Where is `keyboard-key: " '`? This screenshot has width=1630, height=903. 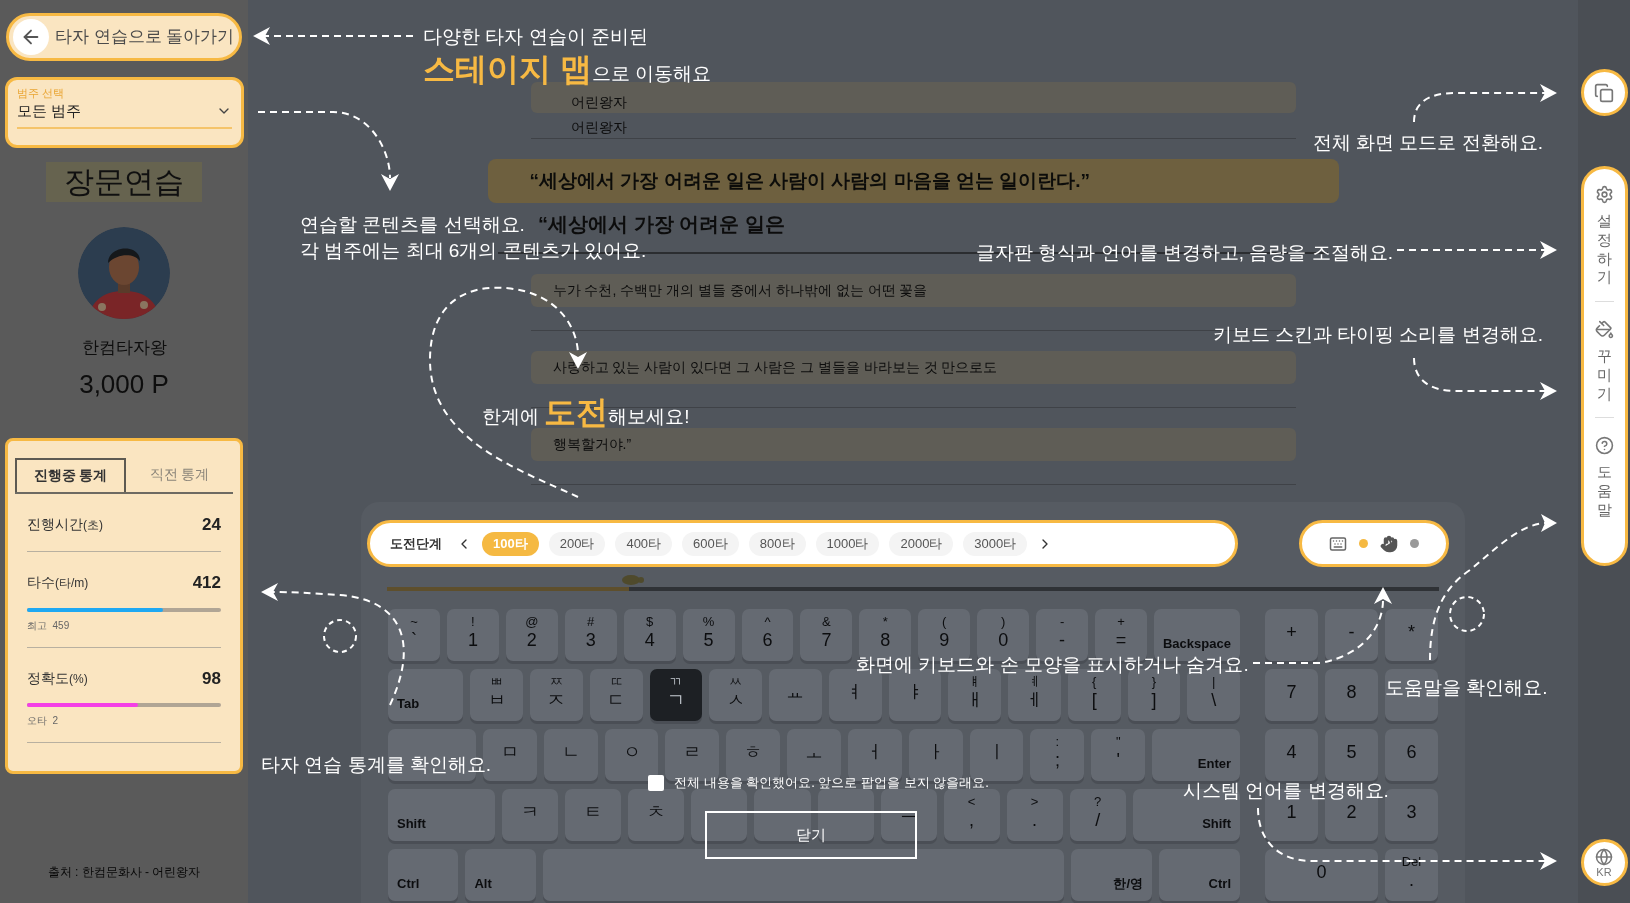
keyboard-key: " ' is located at coordinates (1118, 755).